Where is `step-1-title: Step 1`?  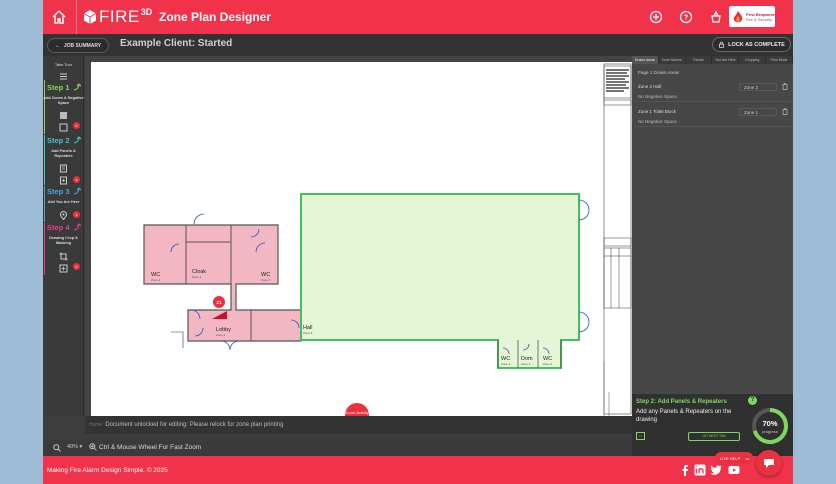
step-1-title: Step 1 is located at coordinates (58, 87).